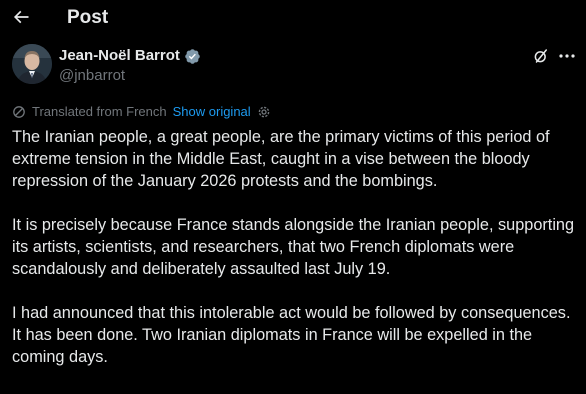 This screenshot has height=394, width=586. What do you see at coordinates (293, 18) in the screenshot?
I see `top-header: Post` at bounding box center [293, 18].